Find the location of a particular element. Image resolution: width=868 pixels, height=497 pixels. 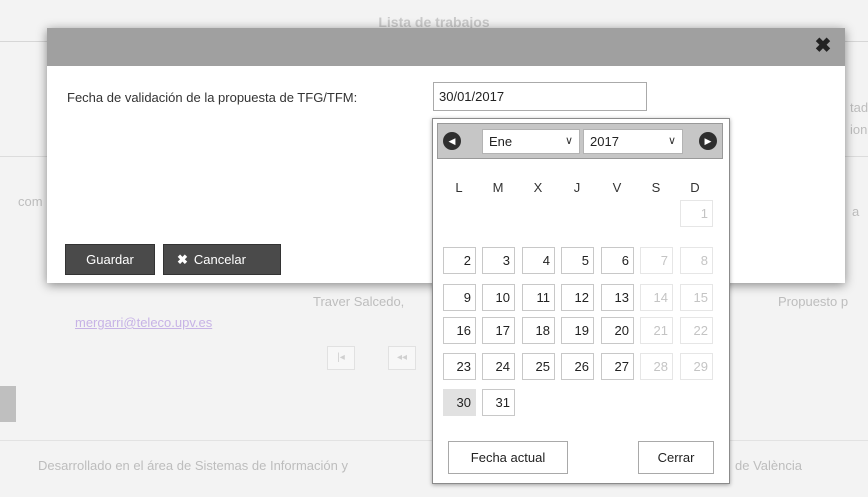

calendar-day: 19 is located at coordinates (577, 330).